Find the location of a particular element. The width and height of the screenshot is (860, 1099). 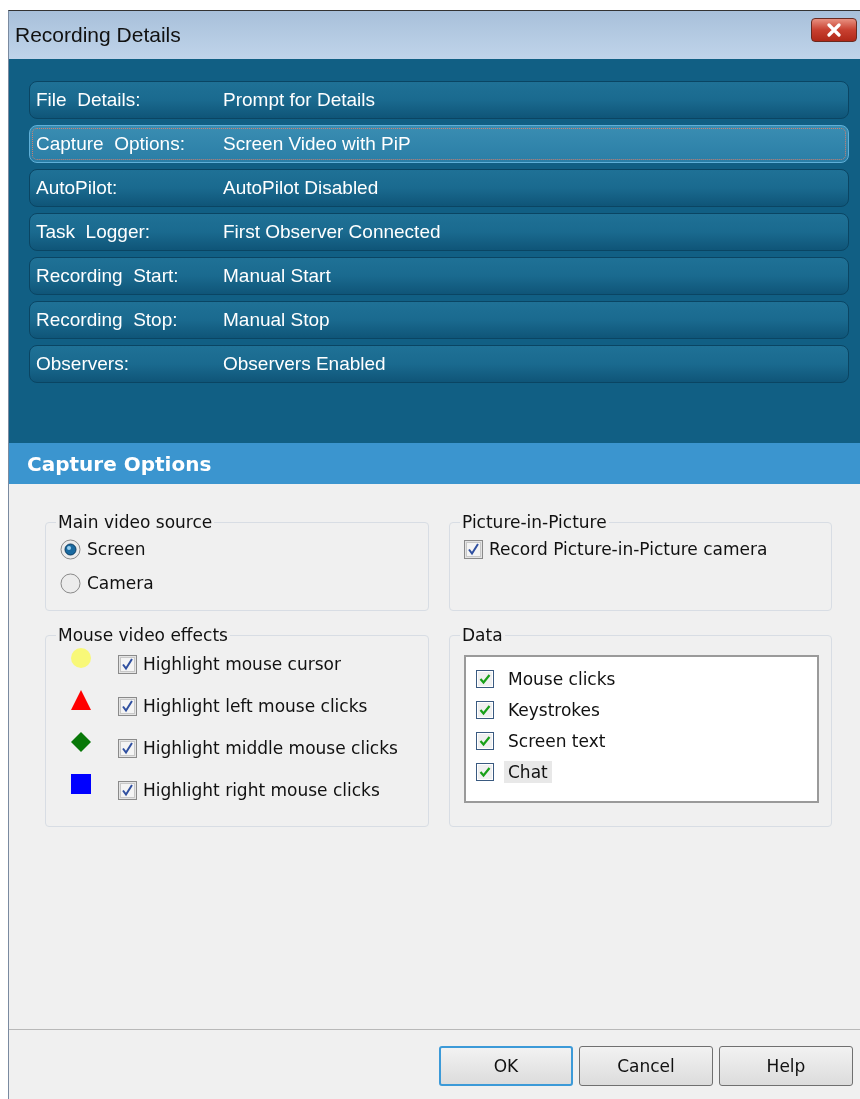

close-icon is located at coordinates (834, 30).